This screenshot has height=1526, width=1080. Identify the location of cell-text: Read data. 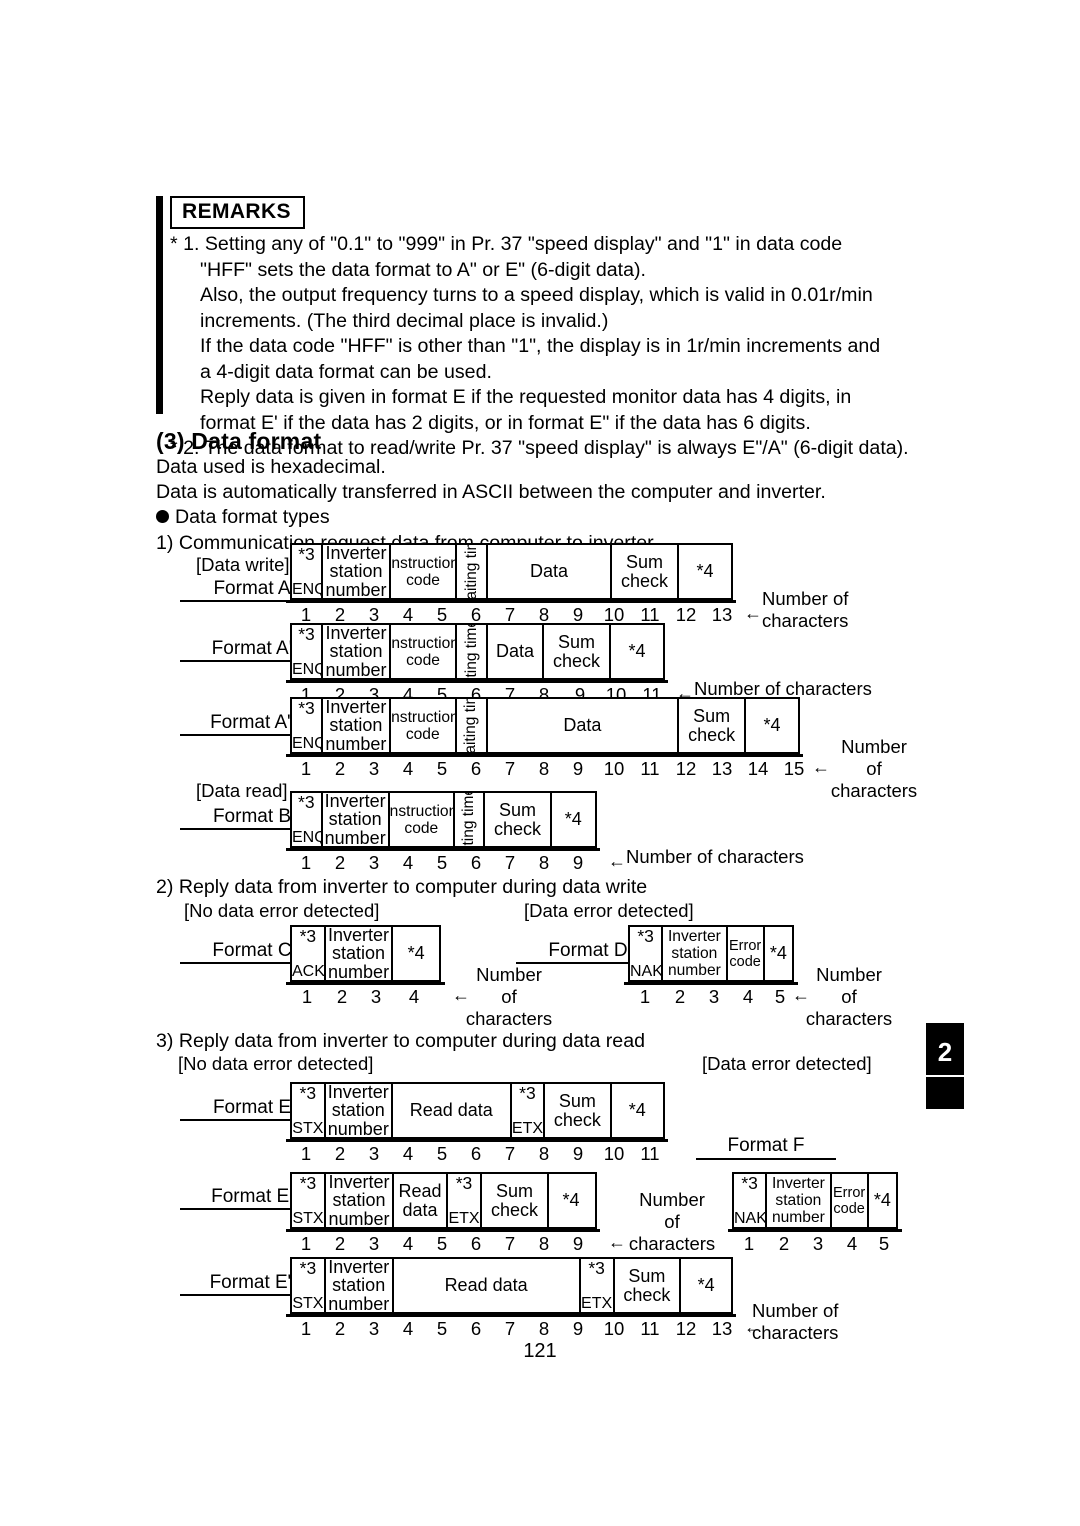
(486, 1285).